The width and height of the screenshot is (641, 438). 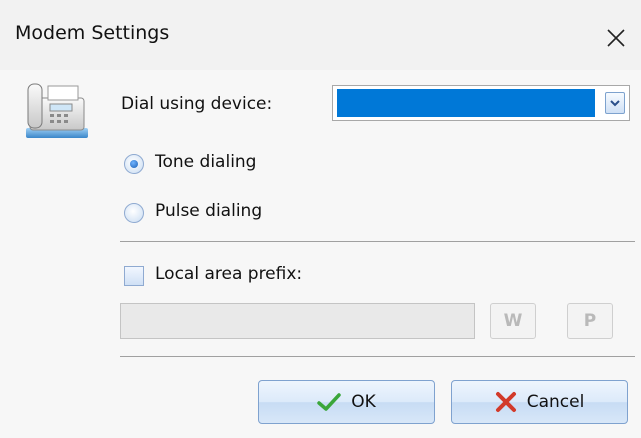 What do you see at coordinates (297, 321) in the screenshot?
I see `local-prefix-input` at bounding box center [297, 321].